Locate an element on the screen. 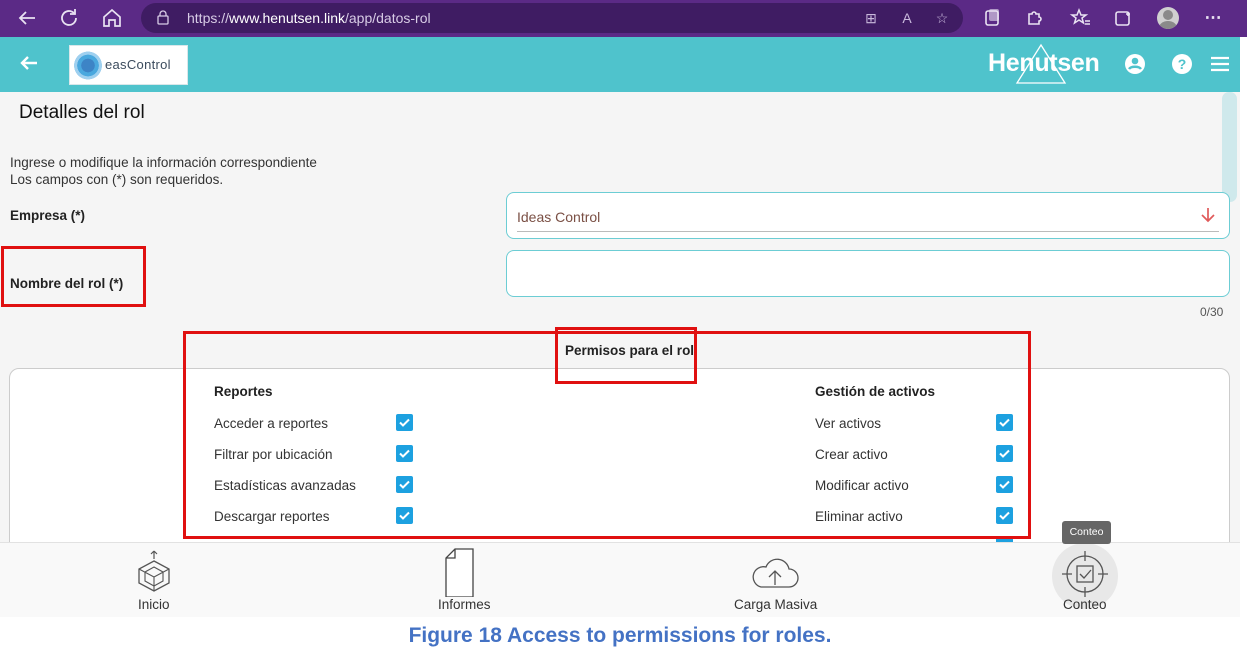 This screenshot has width=1247, height=660. app-available-icon: ⊞ is located at coordinates (871, 18).